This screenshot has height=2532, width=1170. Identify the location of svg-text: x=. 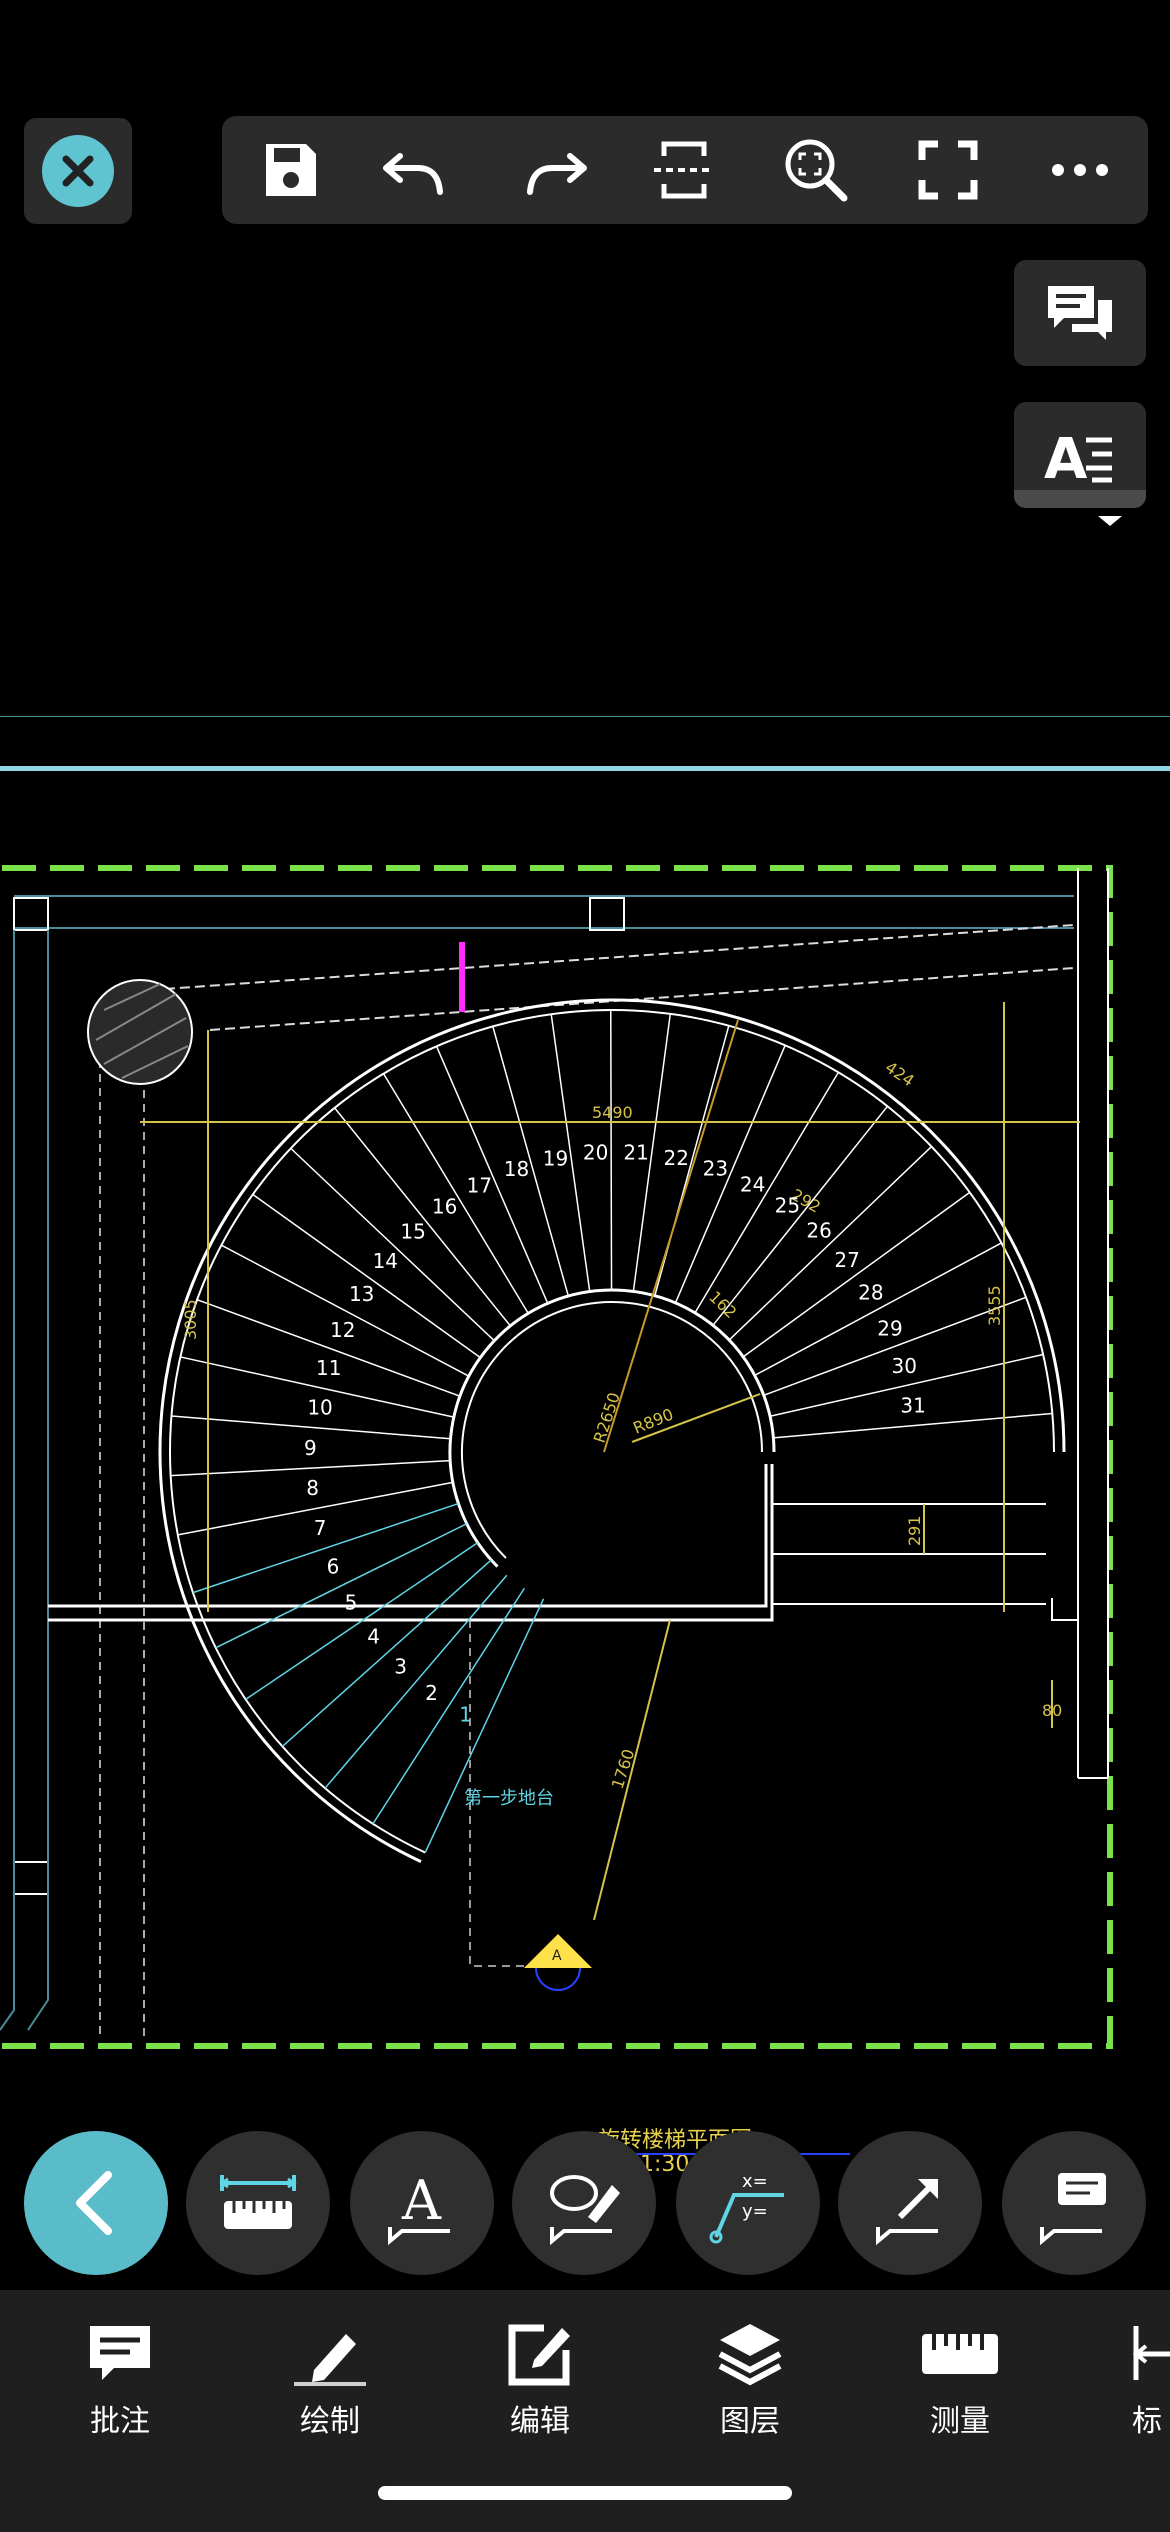
(755, 2181).